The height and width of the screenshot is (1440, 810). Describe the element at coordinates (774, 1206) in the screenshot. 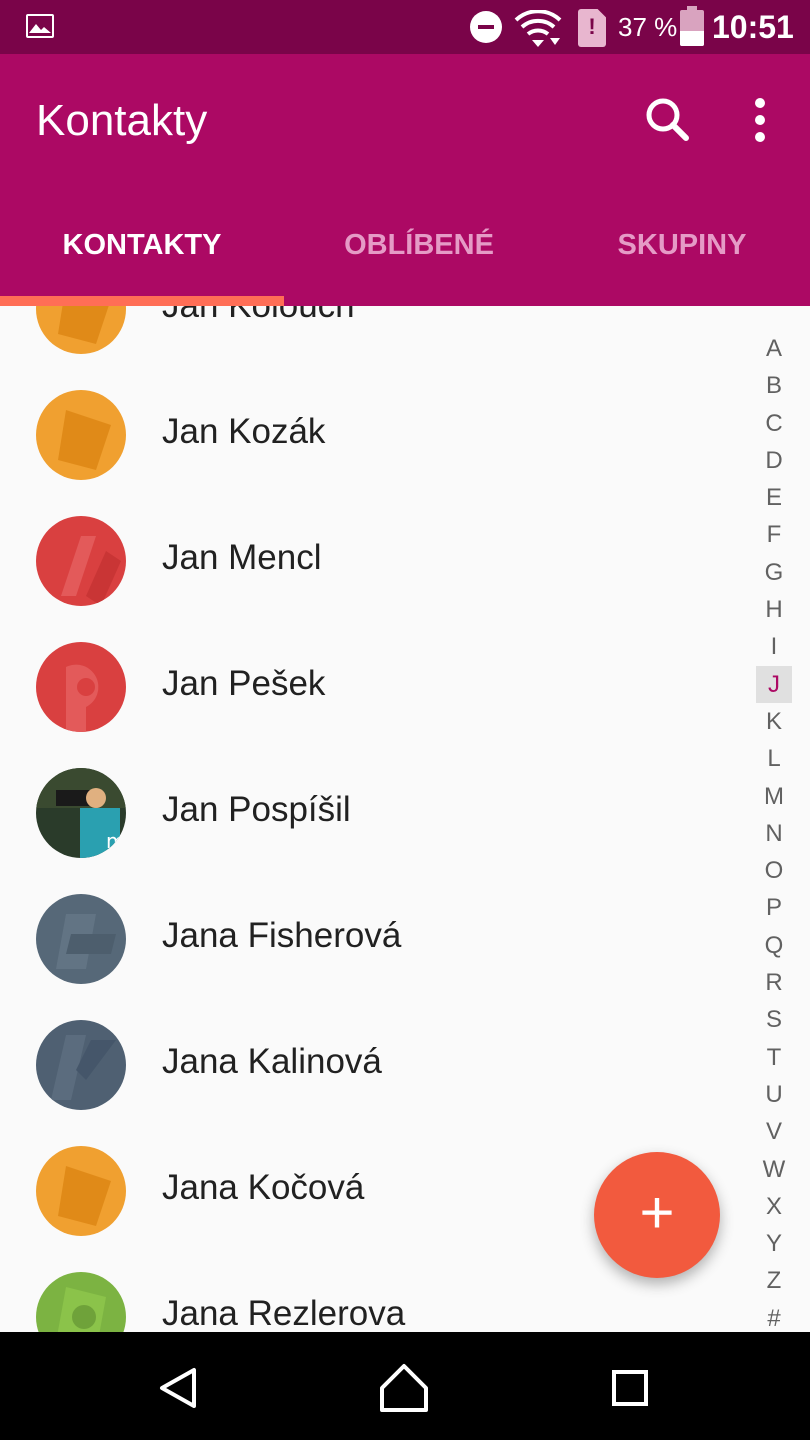

I see `index-letter: X` at that location.